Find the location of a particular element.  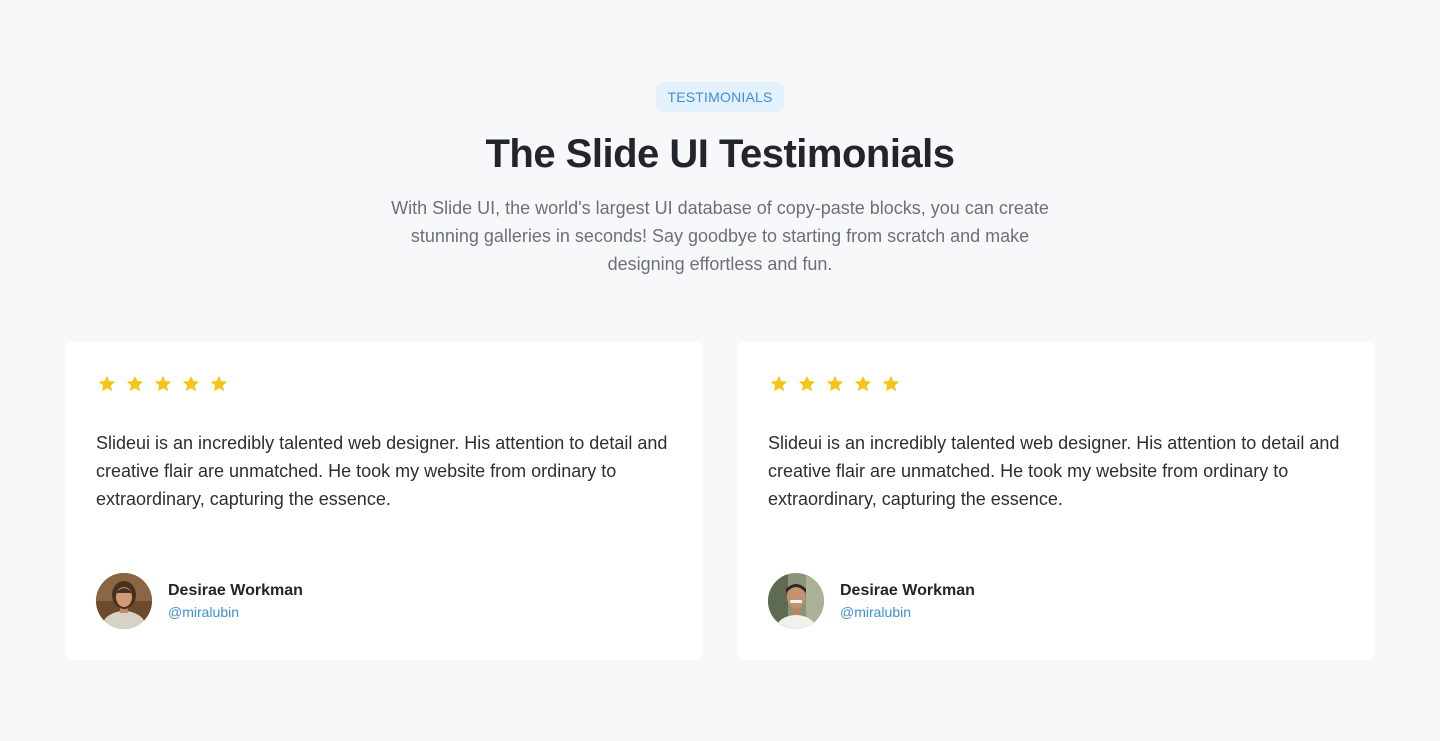

section-badge: TESTIMONIALS is located at coordinates (720, 97).